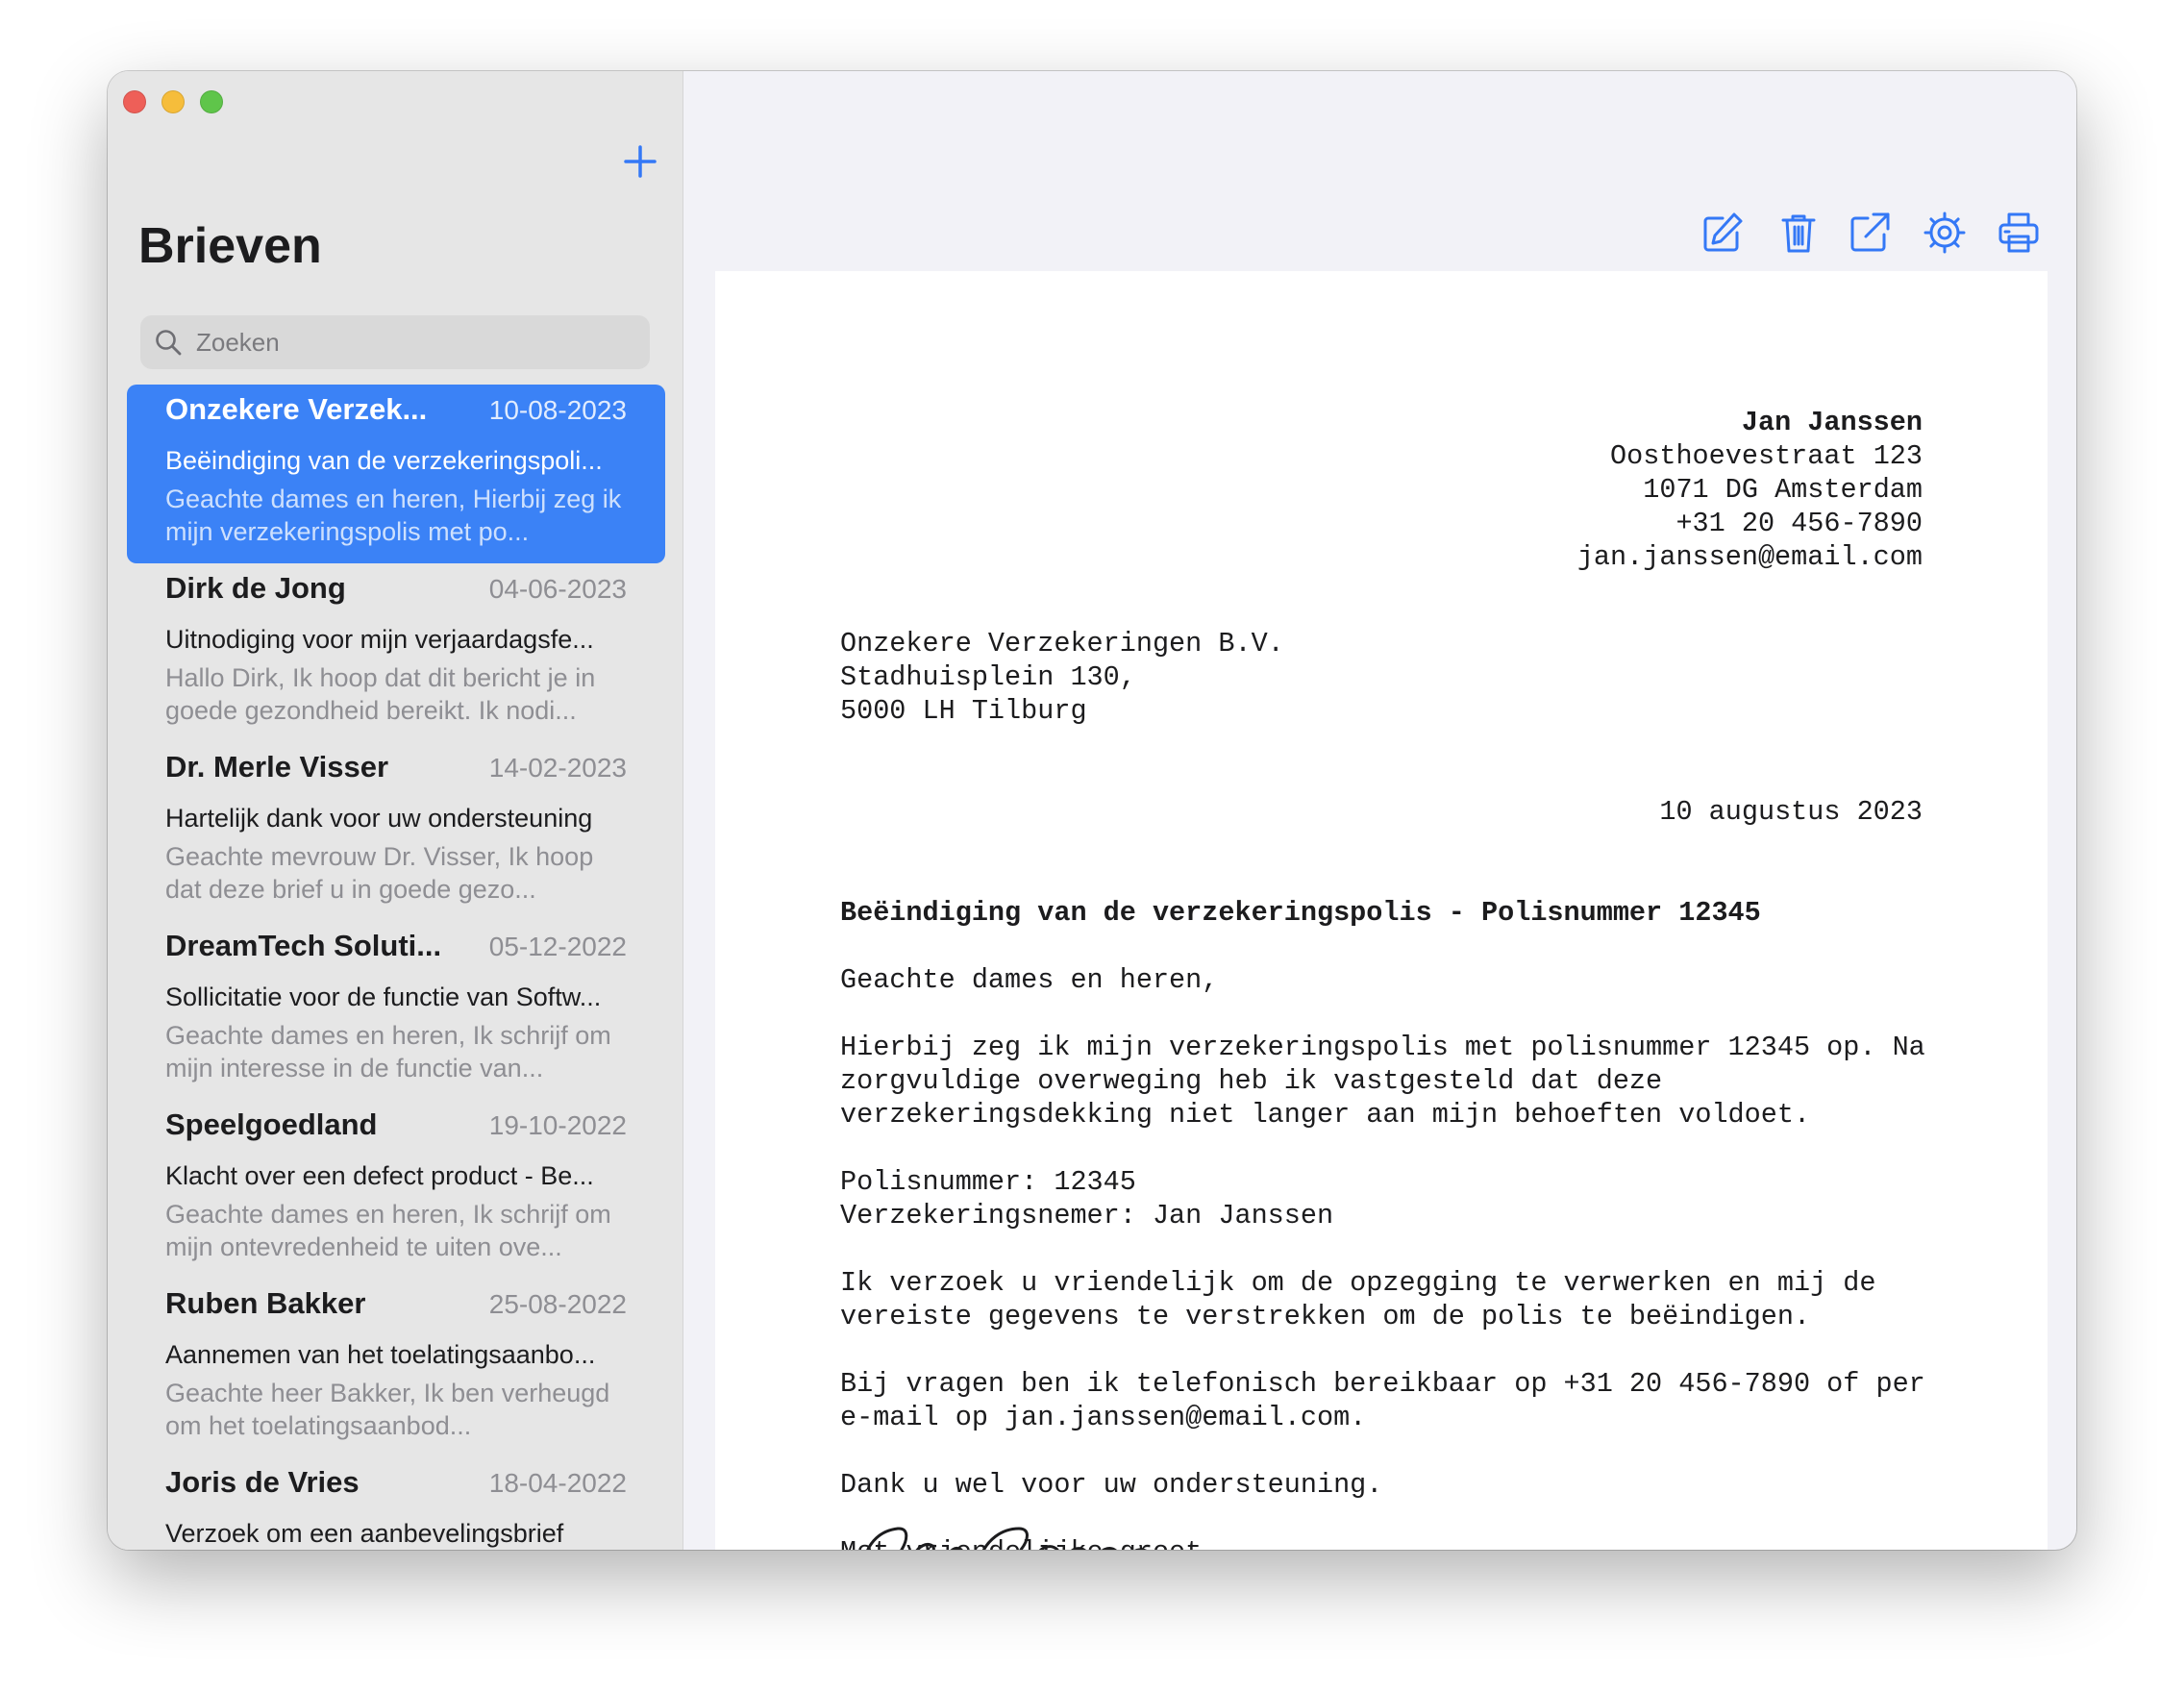  Describe the element at coordinates (1023, 1535) in the screenshot. I see `signature-image` at that location.